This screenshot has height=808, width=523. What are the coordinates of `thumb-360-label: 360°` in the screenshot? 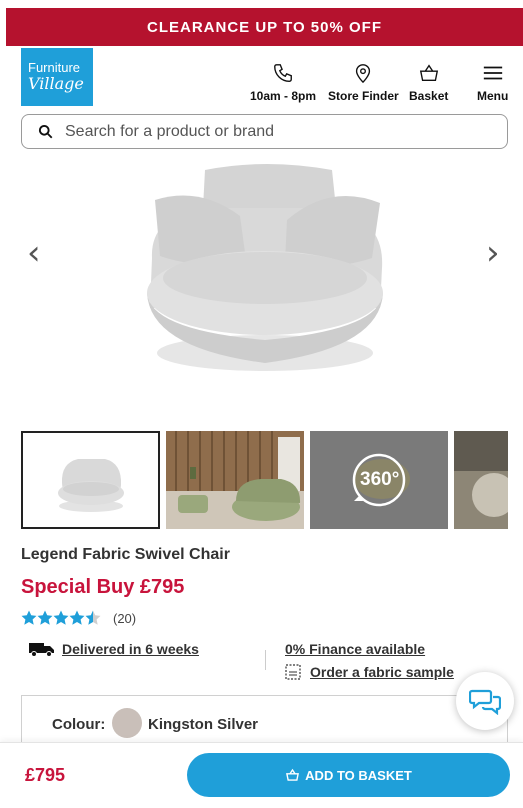 It's located at (380, 479).